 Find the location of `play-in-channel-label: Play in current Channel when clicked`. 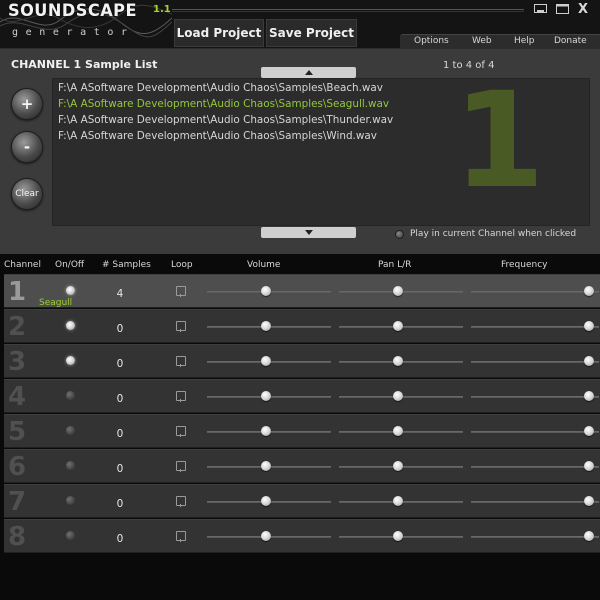

play-in-channel-label: Play in current Channel when clicked is located at coordinates (493, 234).